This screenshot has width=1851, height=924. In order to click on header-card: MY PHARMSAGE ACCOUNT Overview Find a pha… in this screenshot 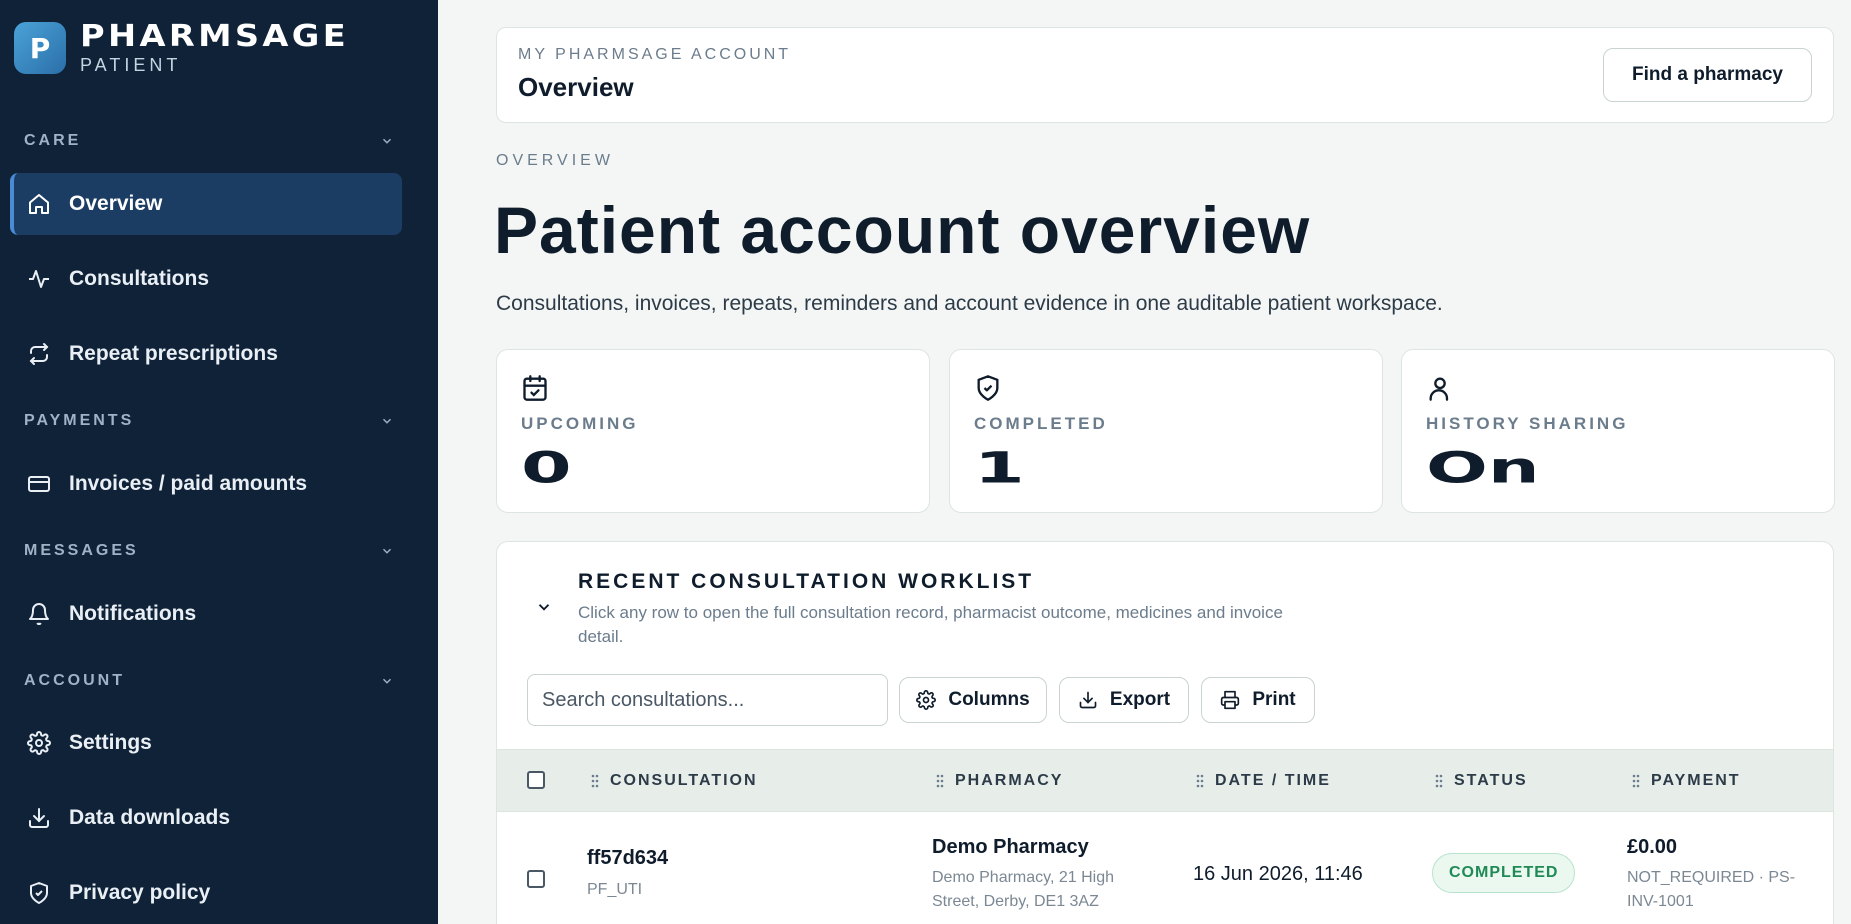, I will do `click(1165, 75)`.